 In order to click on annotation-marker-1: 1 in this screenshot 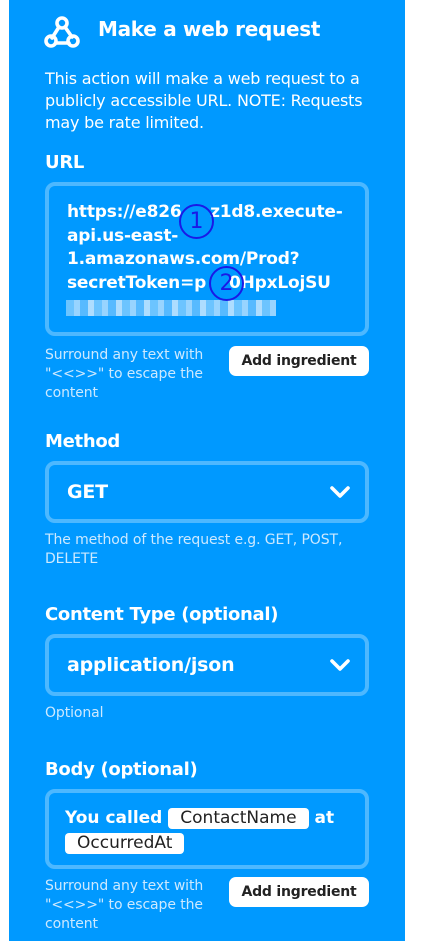, I will do `click(196, 221)`.